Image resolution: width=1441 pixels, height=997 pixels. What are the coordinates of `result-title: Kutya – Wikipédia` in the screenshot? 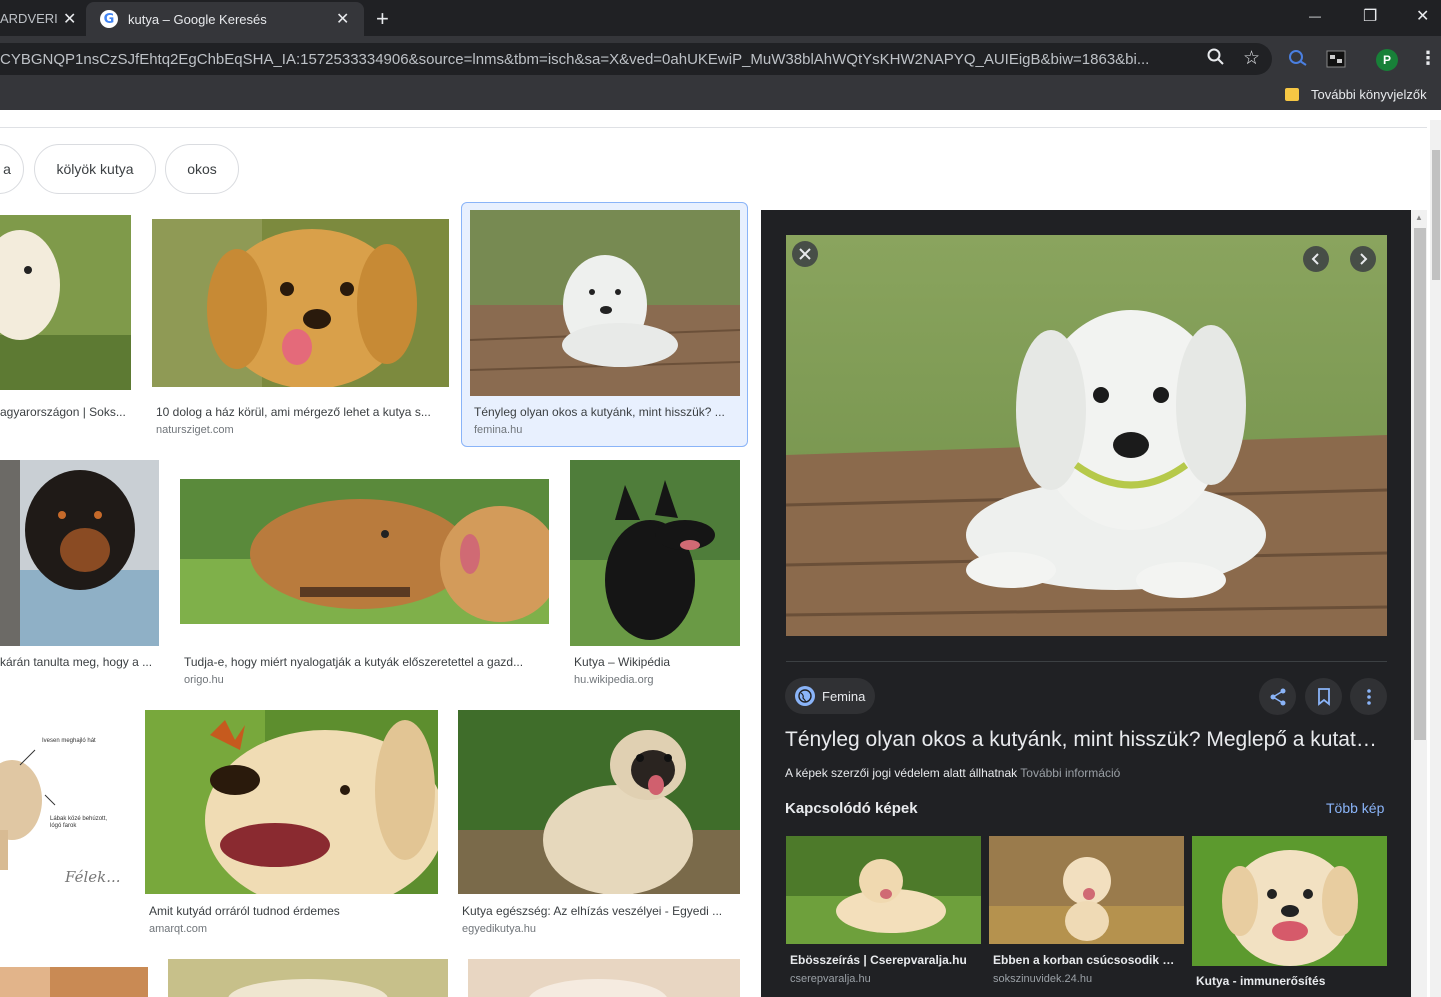 It's located at (656, 662).